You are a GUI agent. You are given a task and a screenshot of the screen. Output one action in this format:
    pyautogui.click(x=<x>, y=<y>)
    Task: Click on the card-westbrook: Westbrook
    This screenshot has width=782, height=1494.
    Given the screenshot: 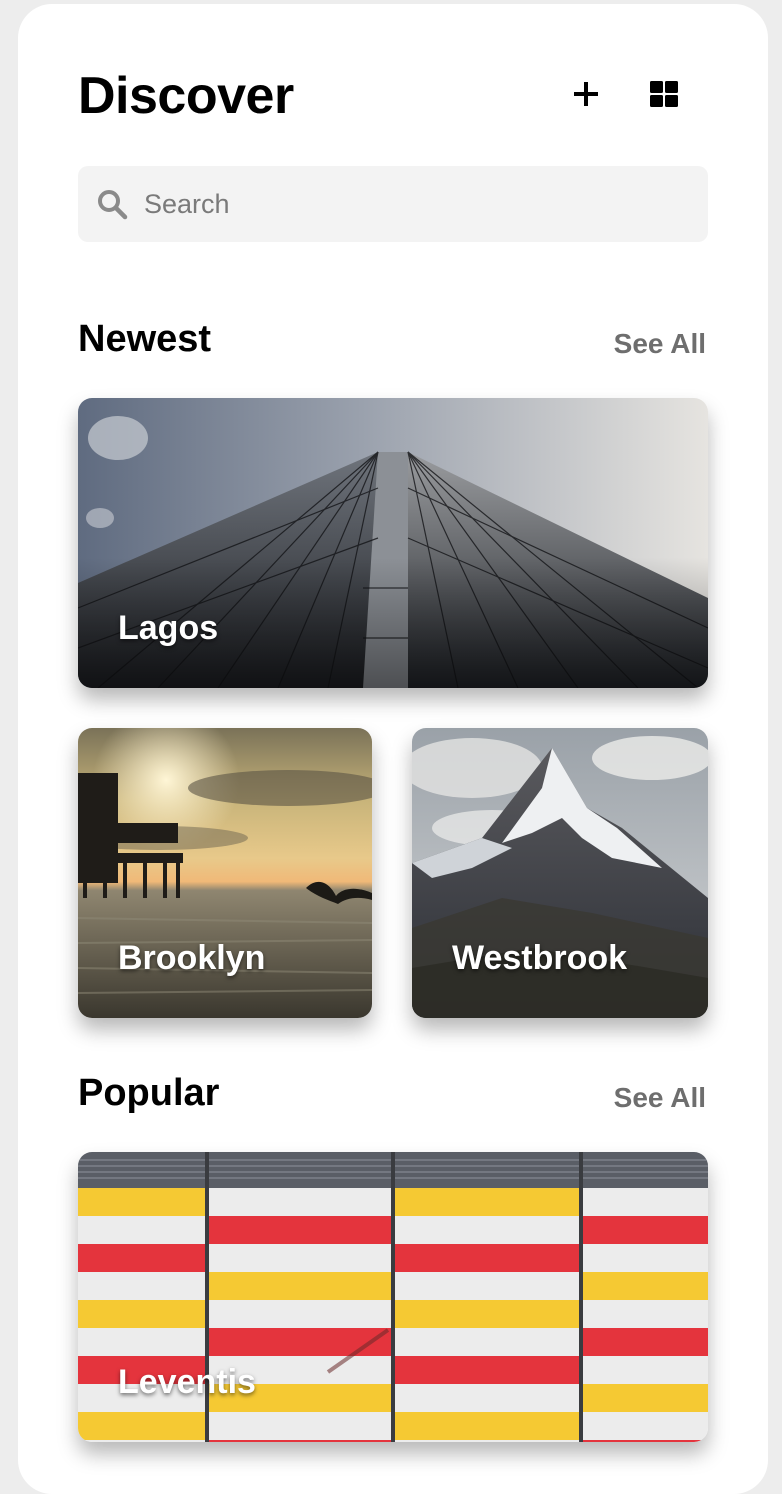 What is the action you would take?
    pyautogui.click(x=560, y=873)
    